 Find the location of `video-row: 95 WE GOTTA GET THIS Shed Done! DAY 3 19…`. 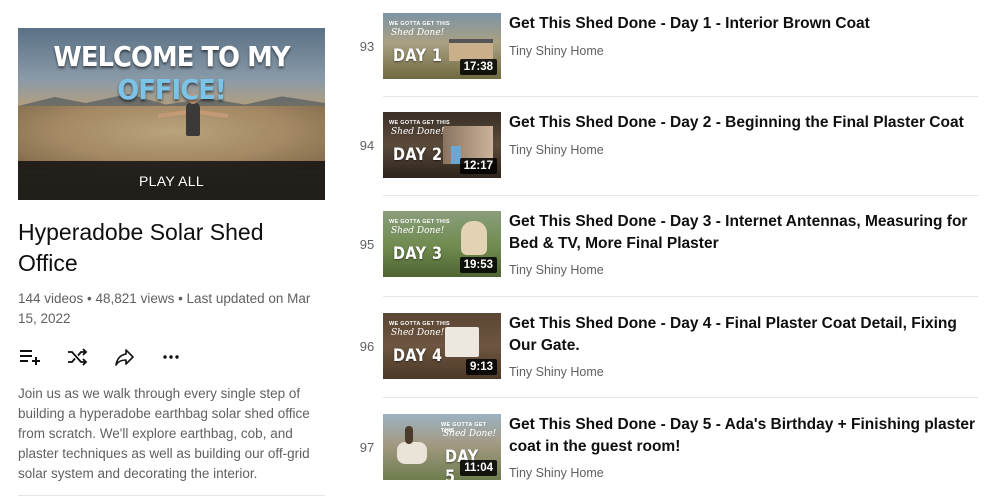

video-row: 95 WE GOTTA GET THIS Shed Done! DAY 3 19… is located at coordinates (667, 259).